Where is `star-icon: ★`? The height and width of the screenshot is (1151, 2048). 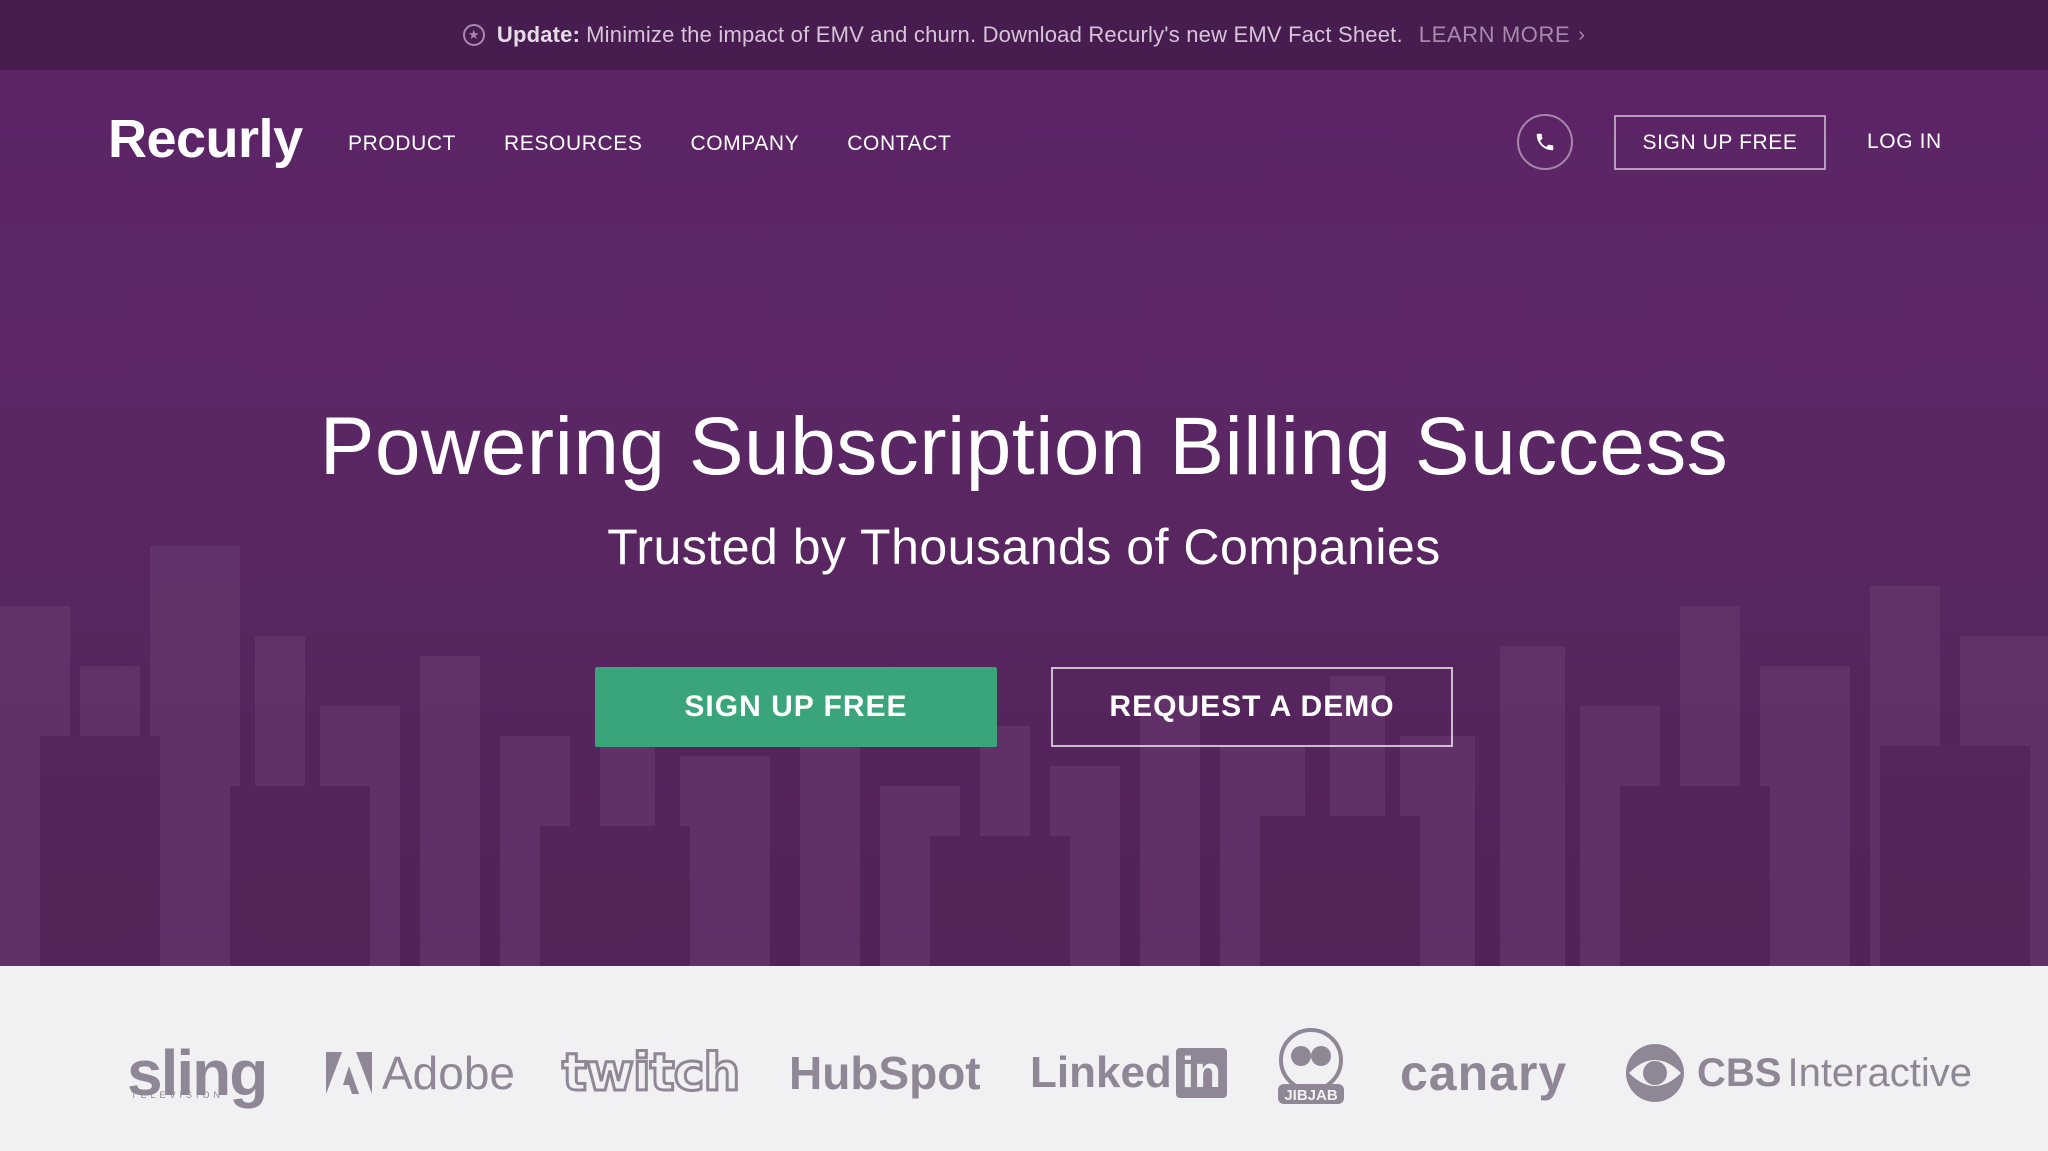
star-icon: ★ is located at coordinates (473, 35).